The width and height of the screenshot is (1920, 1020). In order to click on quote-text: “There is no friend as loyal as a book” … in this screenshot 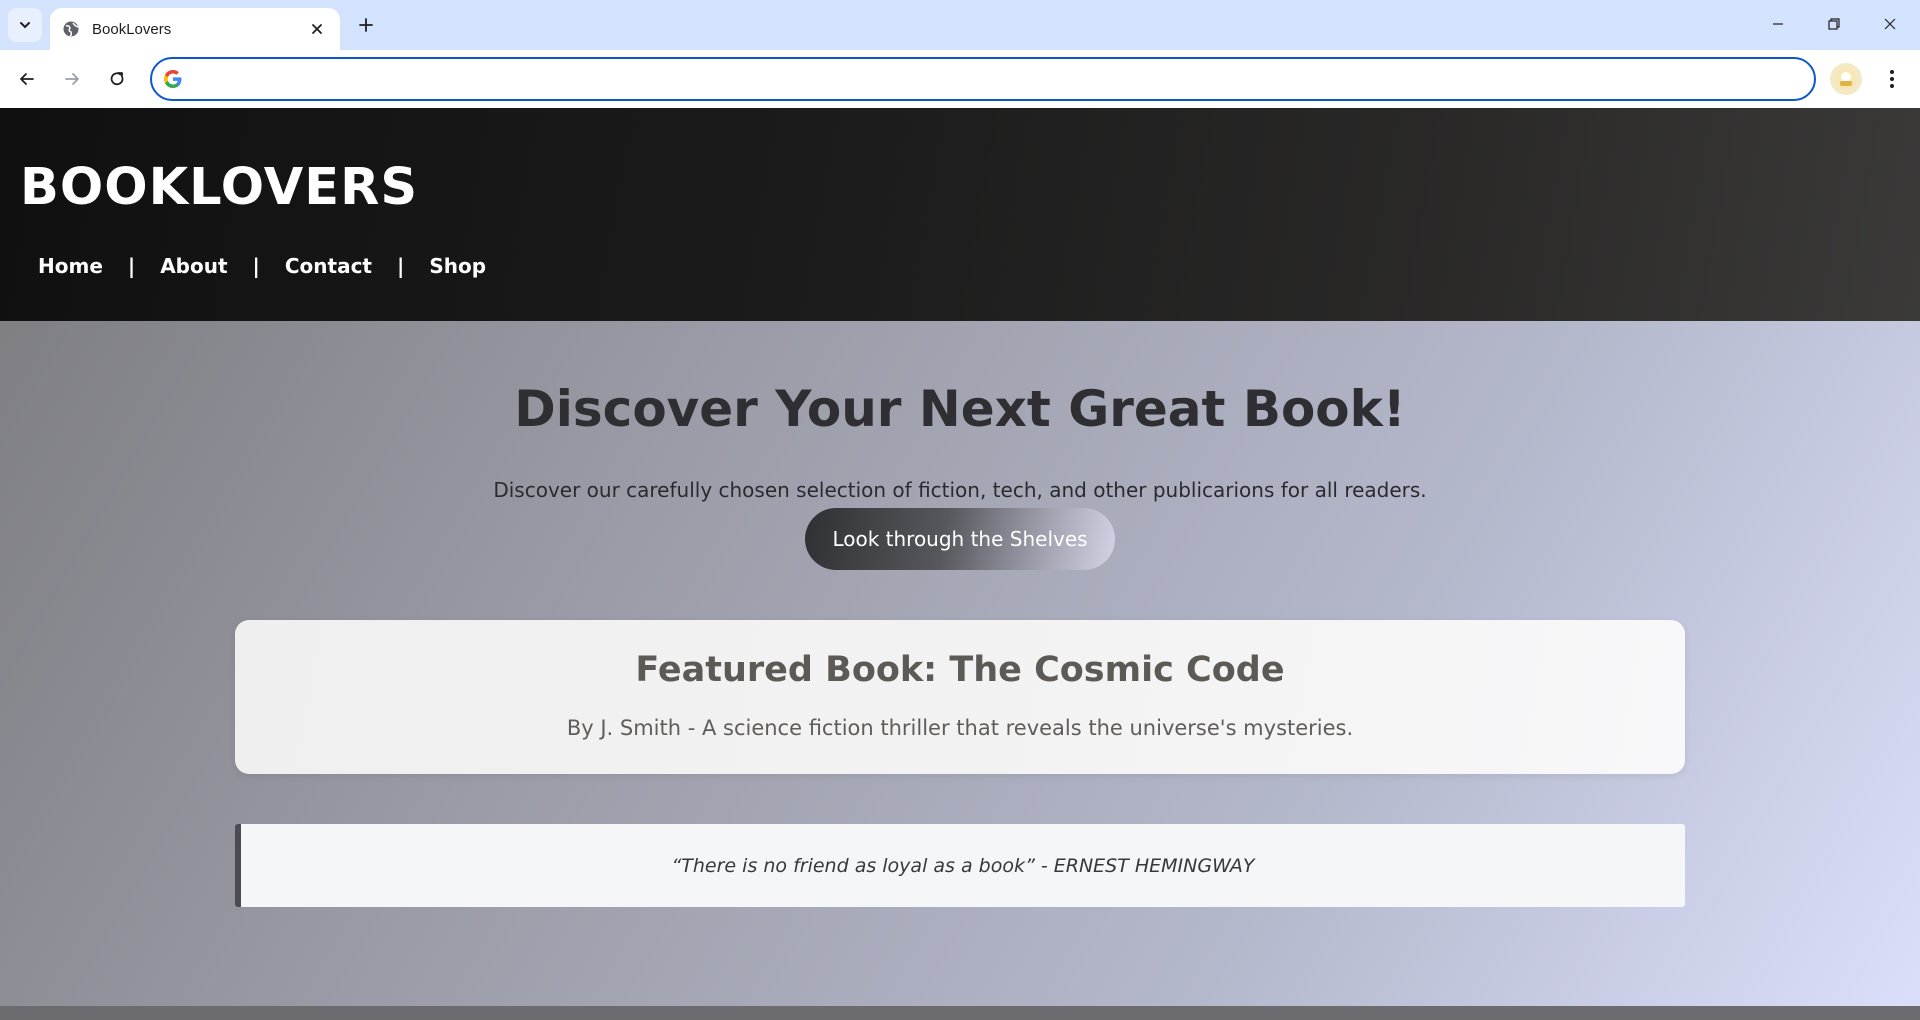, I will do `click(963, 865)`.